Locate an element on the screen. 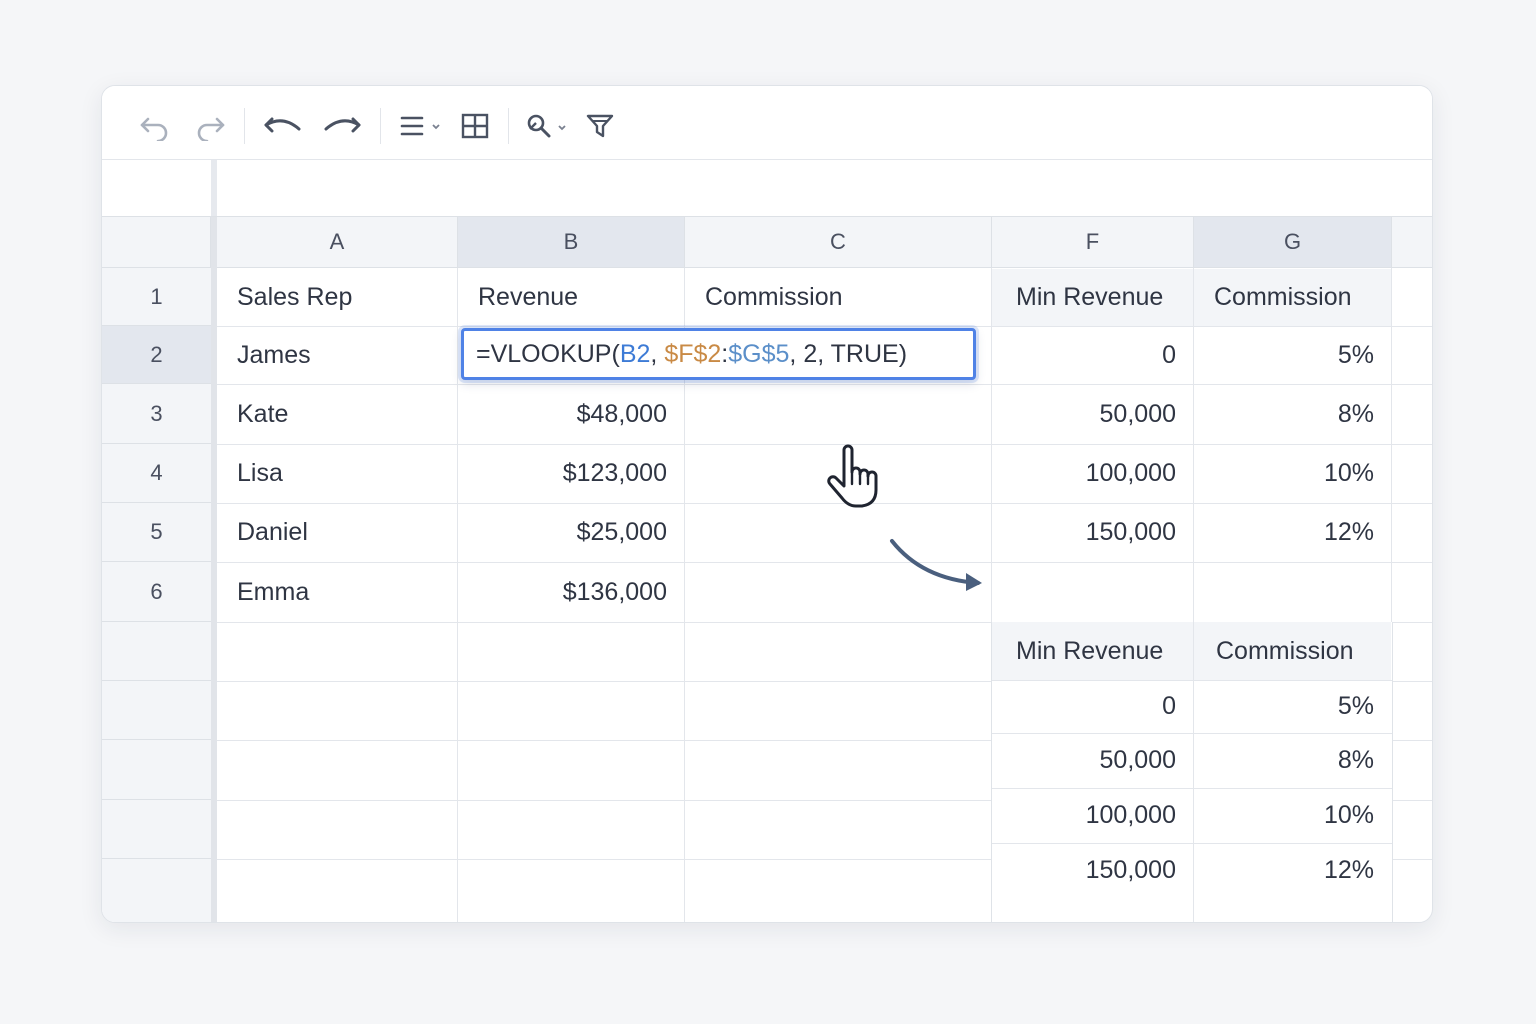 The image size is (1536, 1024). column-header-f: F is located at coordinates (1093, 242).